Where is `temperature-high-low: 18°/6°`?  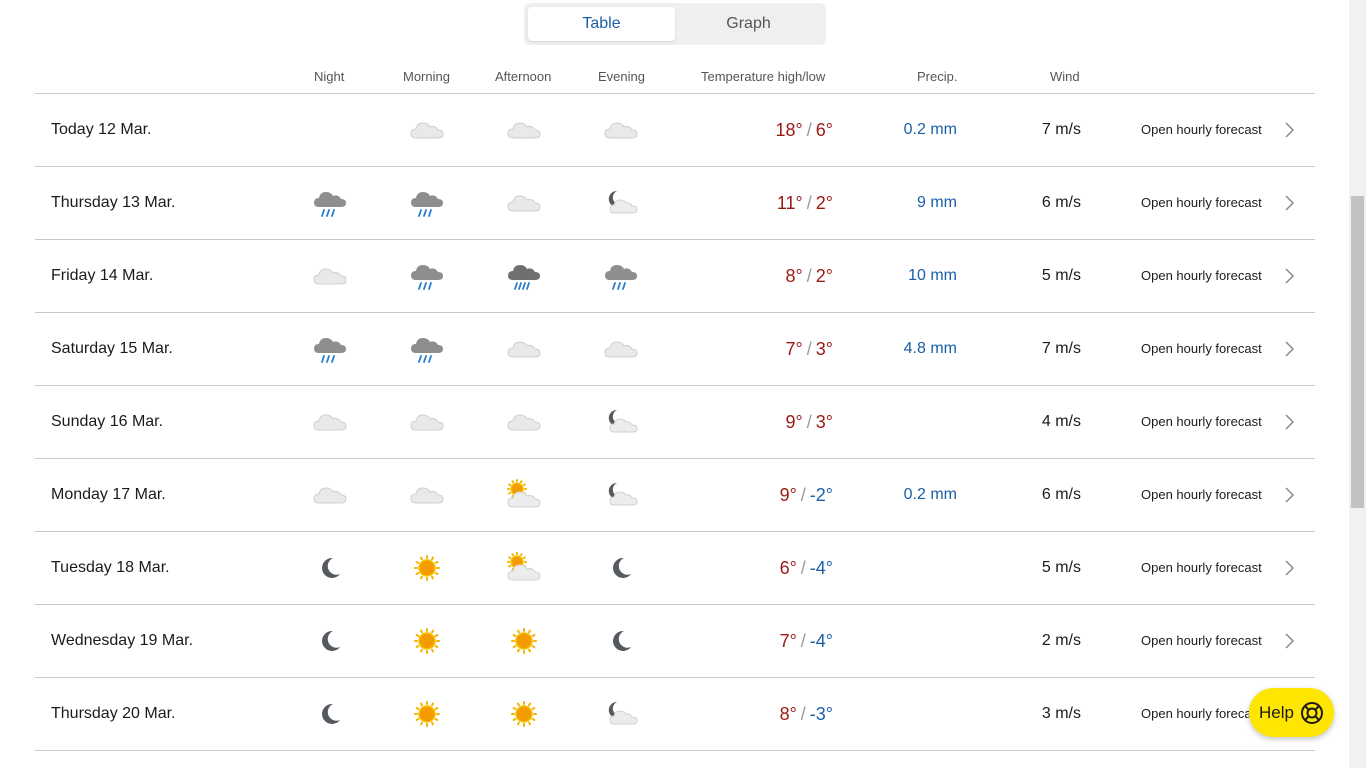 temperature-high-low: 18°/6° is located at coordinates (804, 130).